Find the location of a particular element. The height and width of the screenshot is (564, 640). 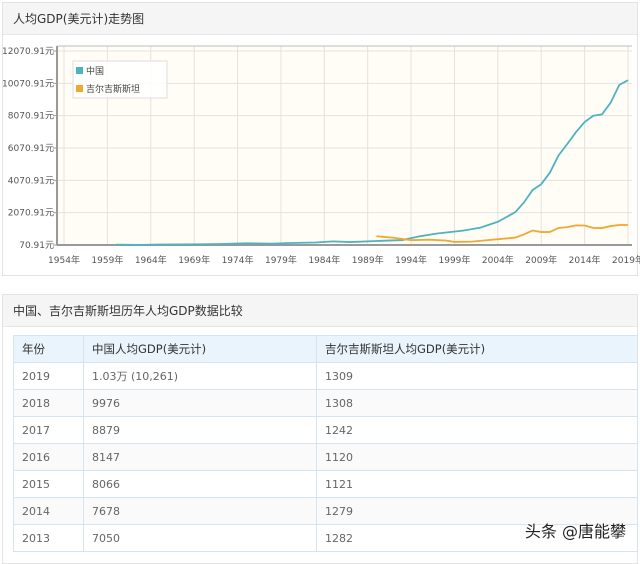

table-row: 201681471120 is located at coordinates (326, 457).